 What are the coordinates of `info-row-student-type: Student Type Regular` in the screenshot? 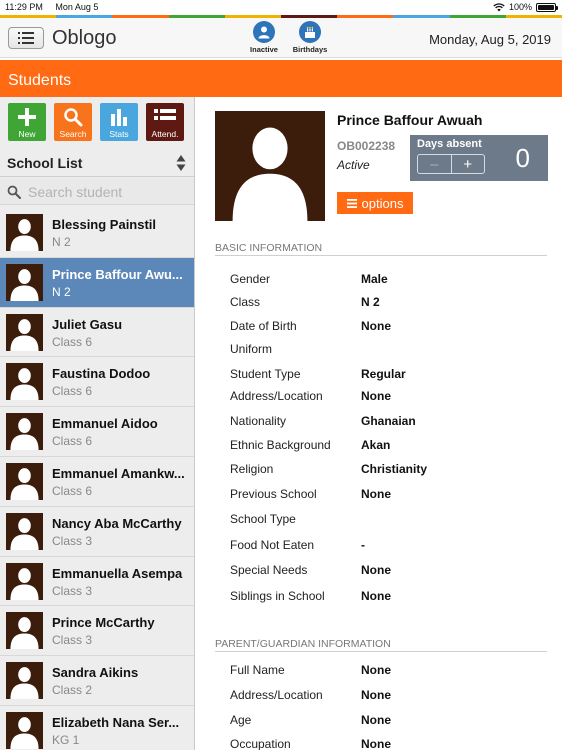 It's located at (390, 375).